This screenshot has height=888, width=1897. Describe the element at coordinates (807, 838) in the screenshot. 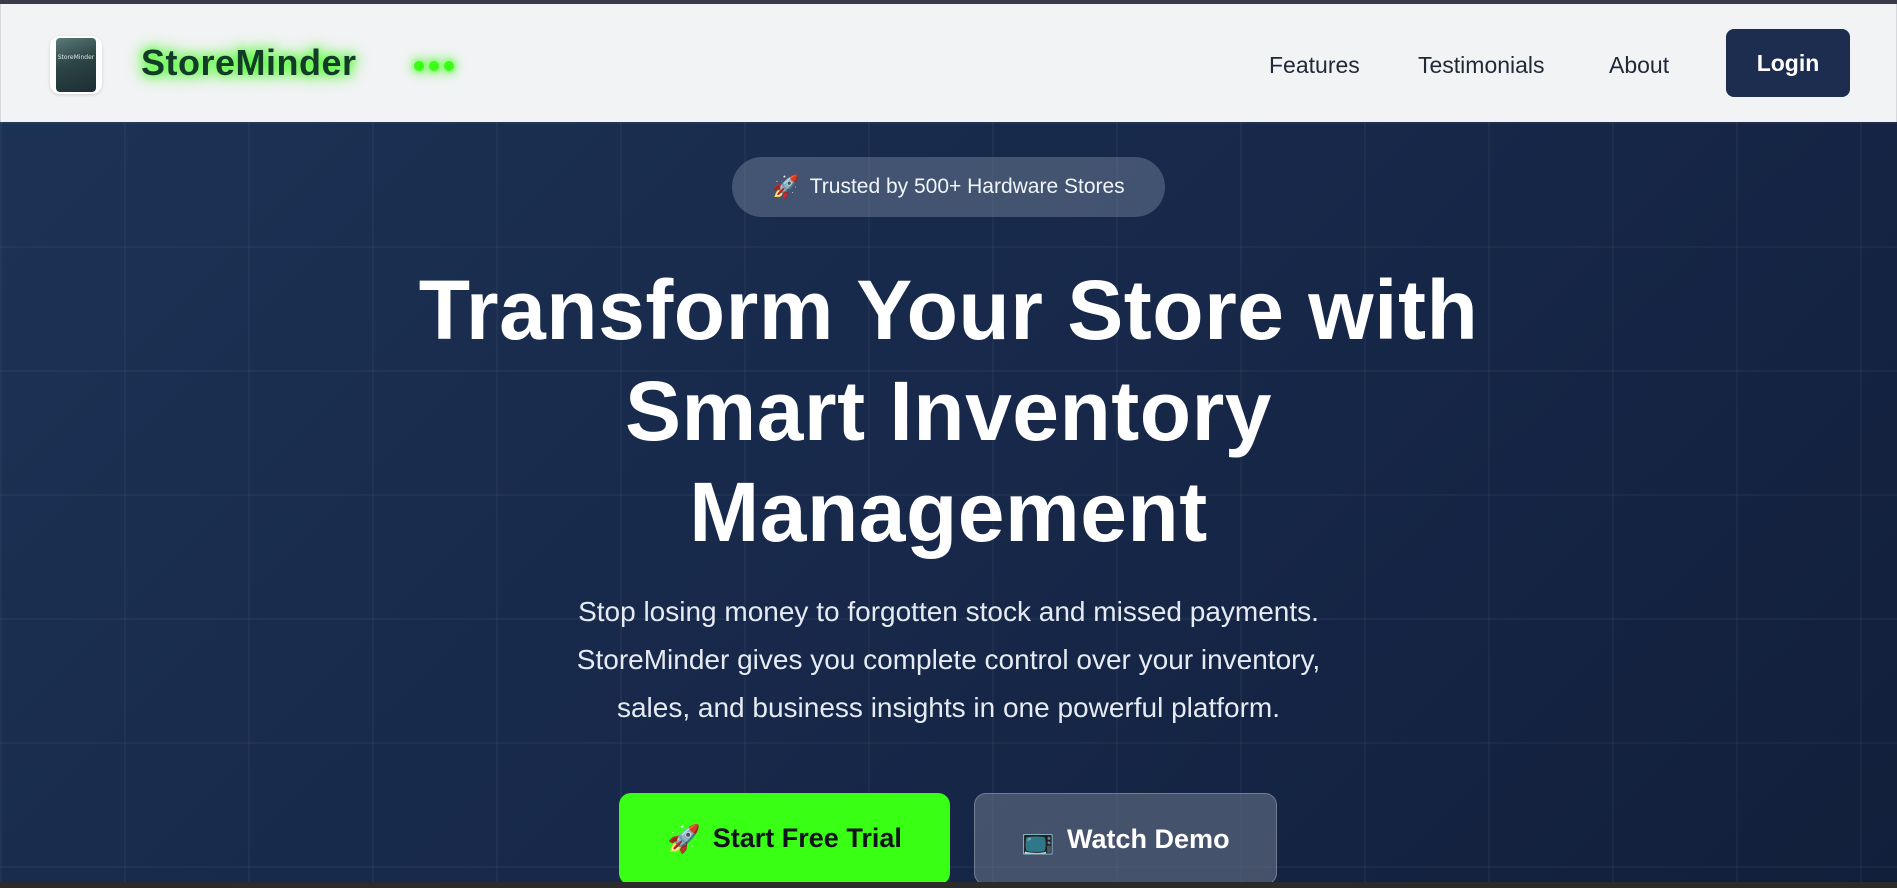

I see `start-free-trial-label: Start Free Trial` at that location.